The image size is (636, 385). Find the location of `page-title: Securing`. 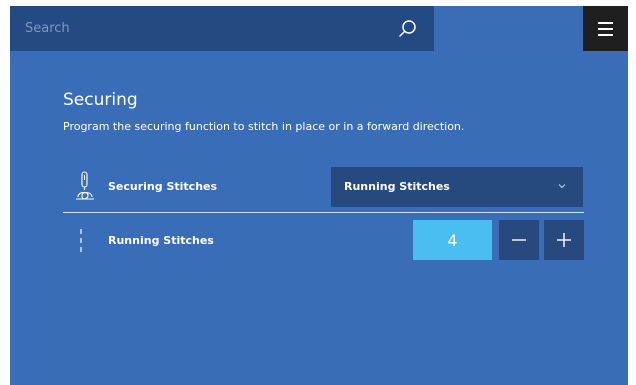

page-title: Securing is located at coordinates (100, 100).